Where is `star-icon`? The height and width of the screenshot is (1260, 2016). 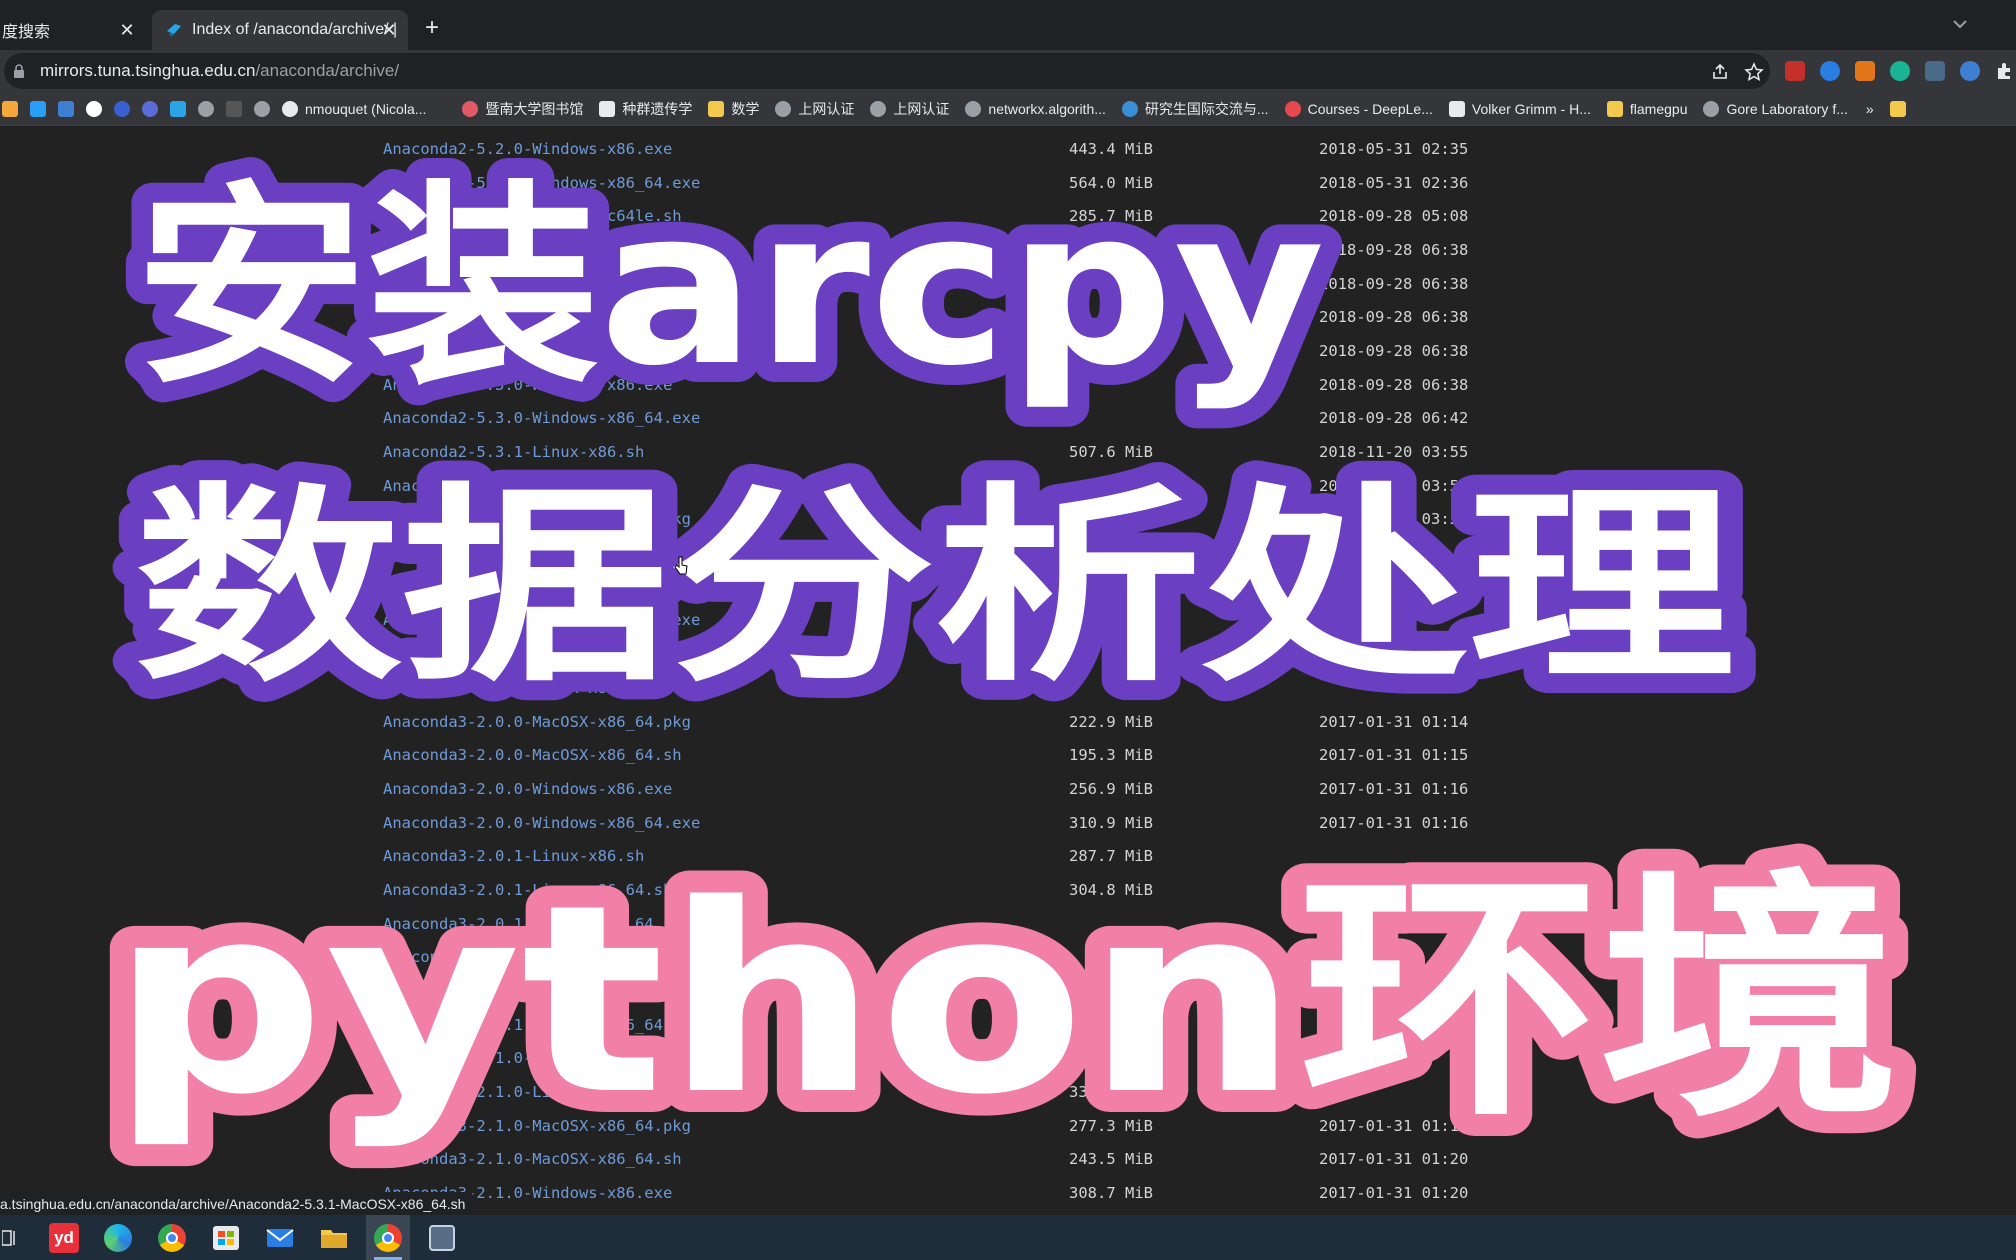 star-icon is located at coordinates (1754, 72).